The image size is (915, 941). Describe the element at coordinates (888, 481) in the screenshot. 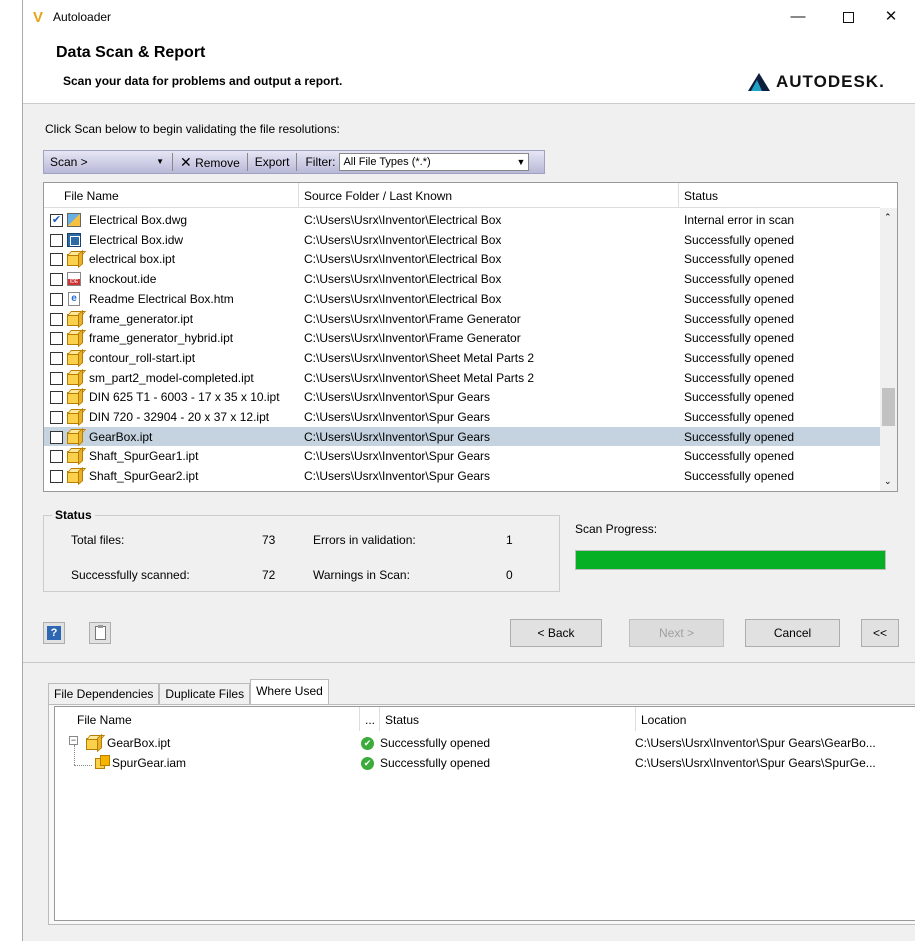

I see `scroll-down-icon: ⌄` at that location.